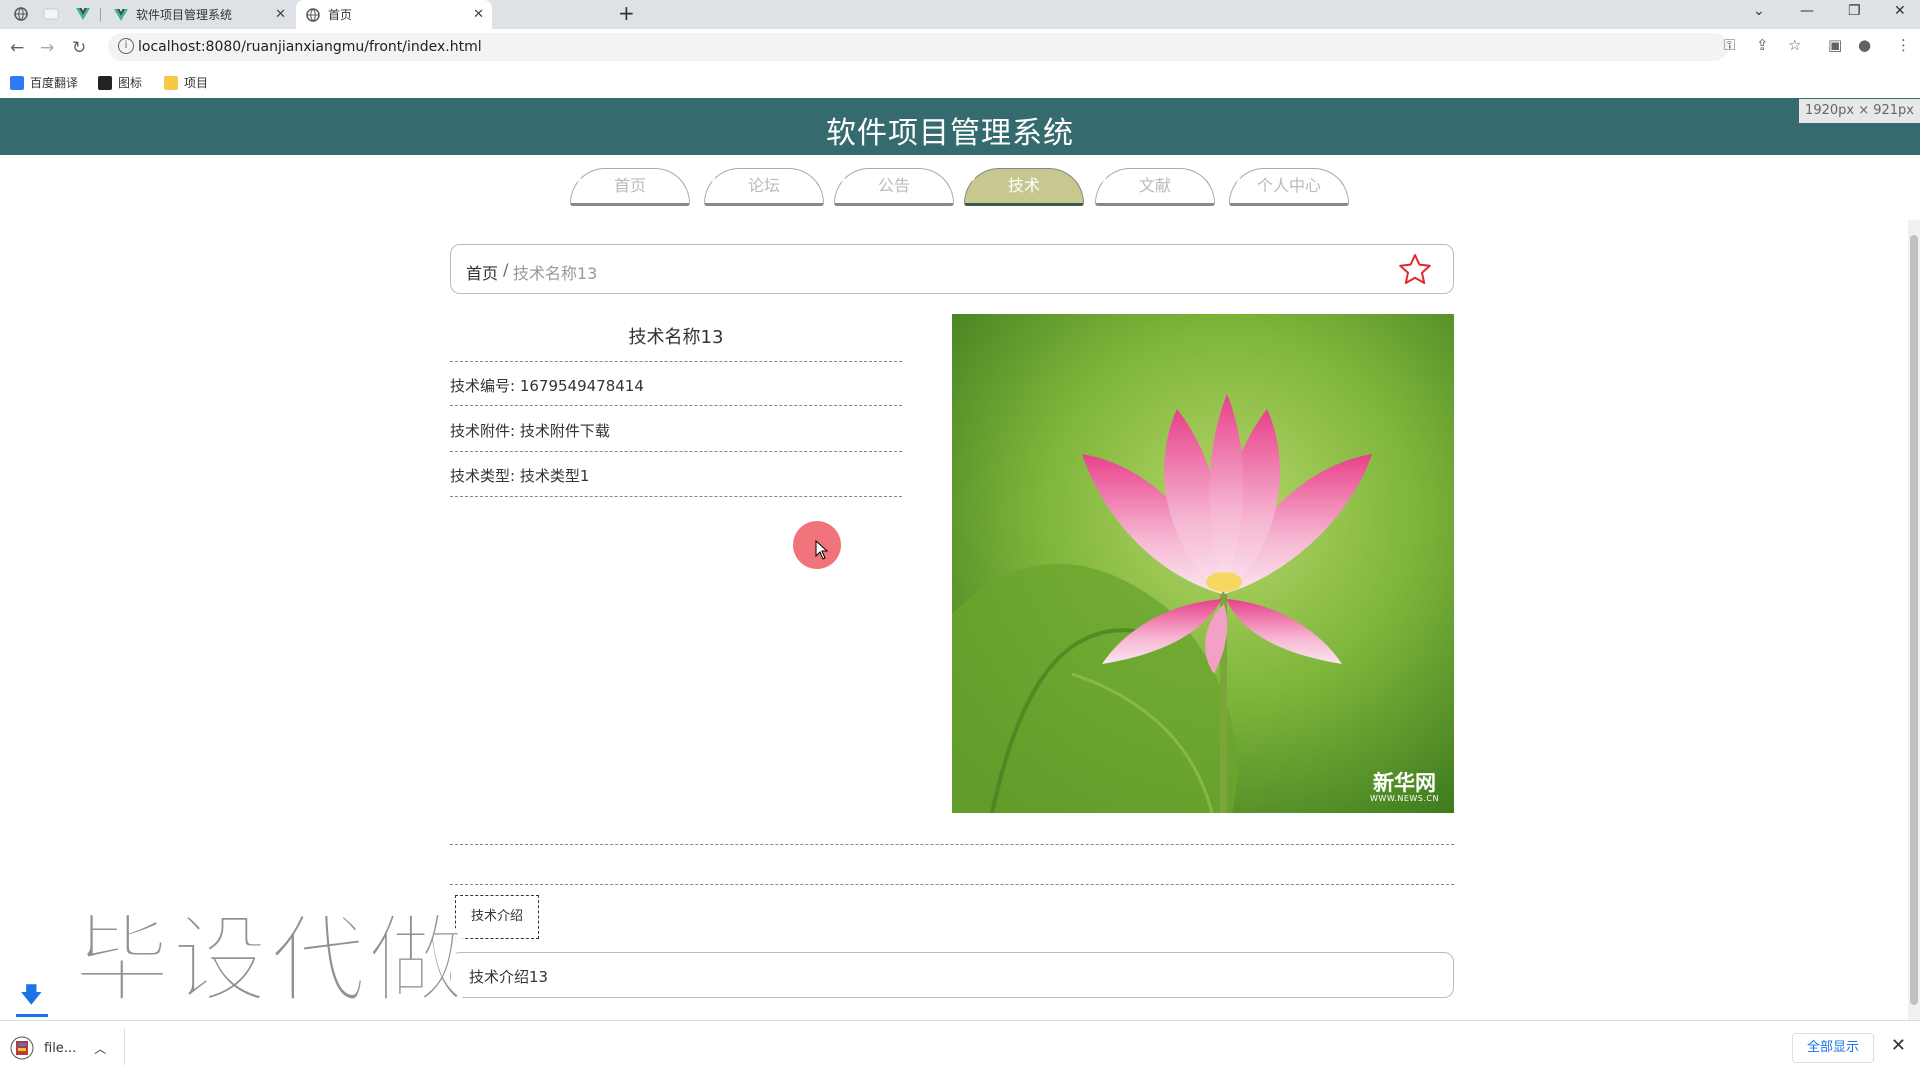 The image size is (1920, 1072). I want to click on bookmark-star-icon: ☆, so click(1794, 45).